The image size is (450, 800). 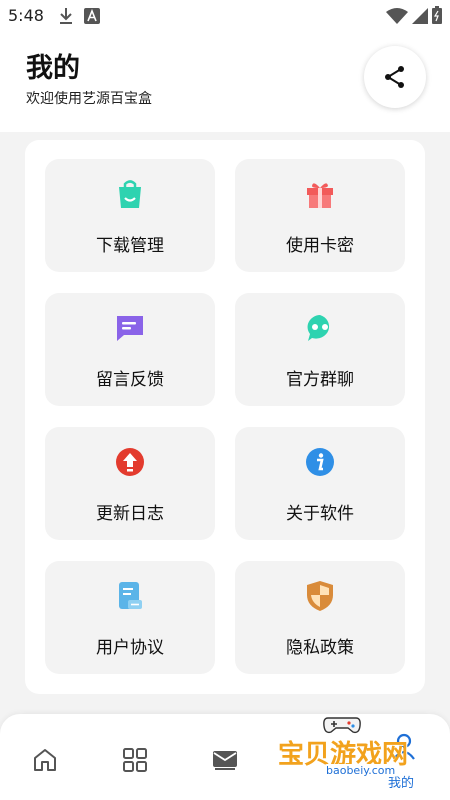 I want to click on signal-icon, so click(x=420, y=18).